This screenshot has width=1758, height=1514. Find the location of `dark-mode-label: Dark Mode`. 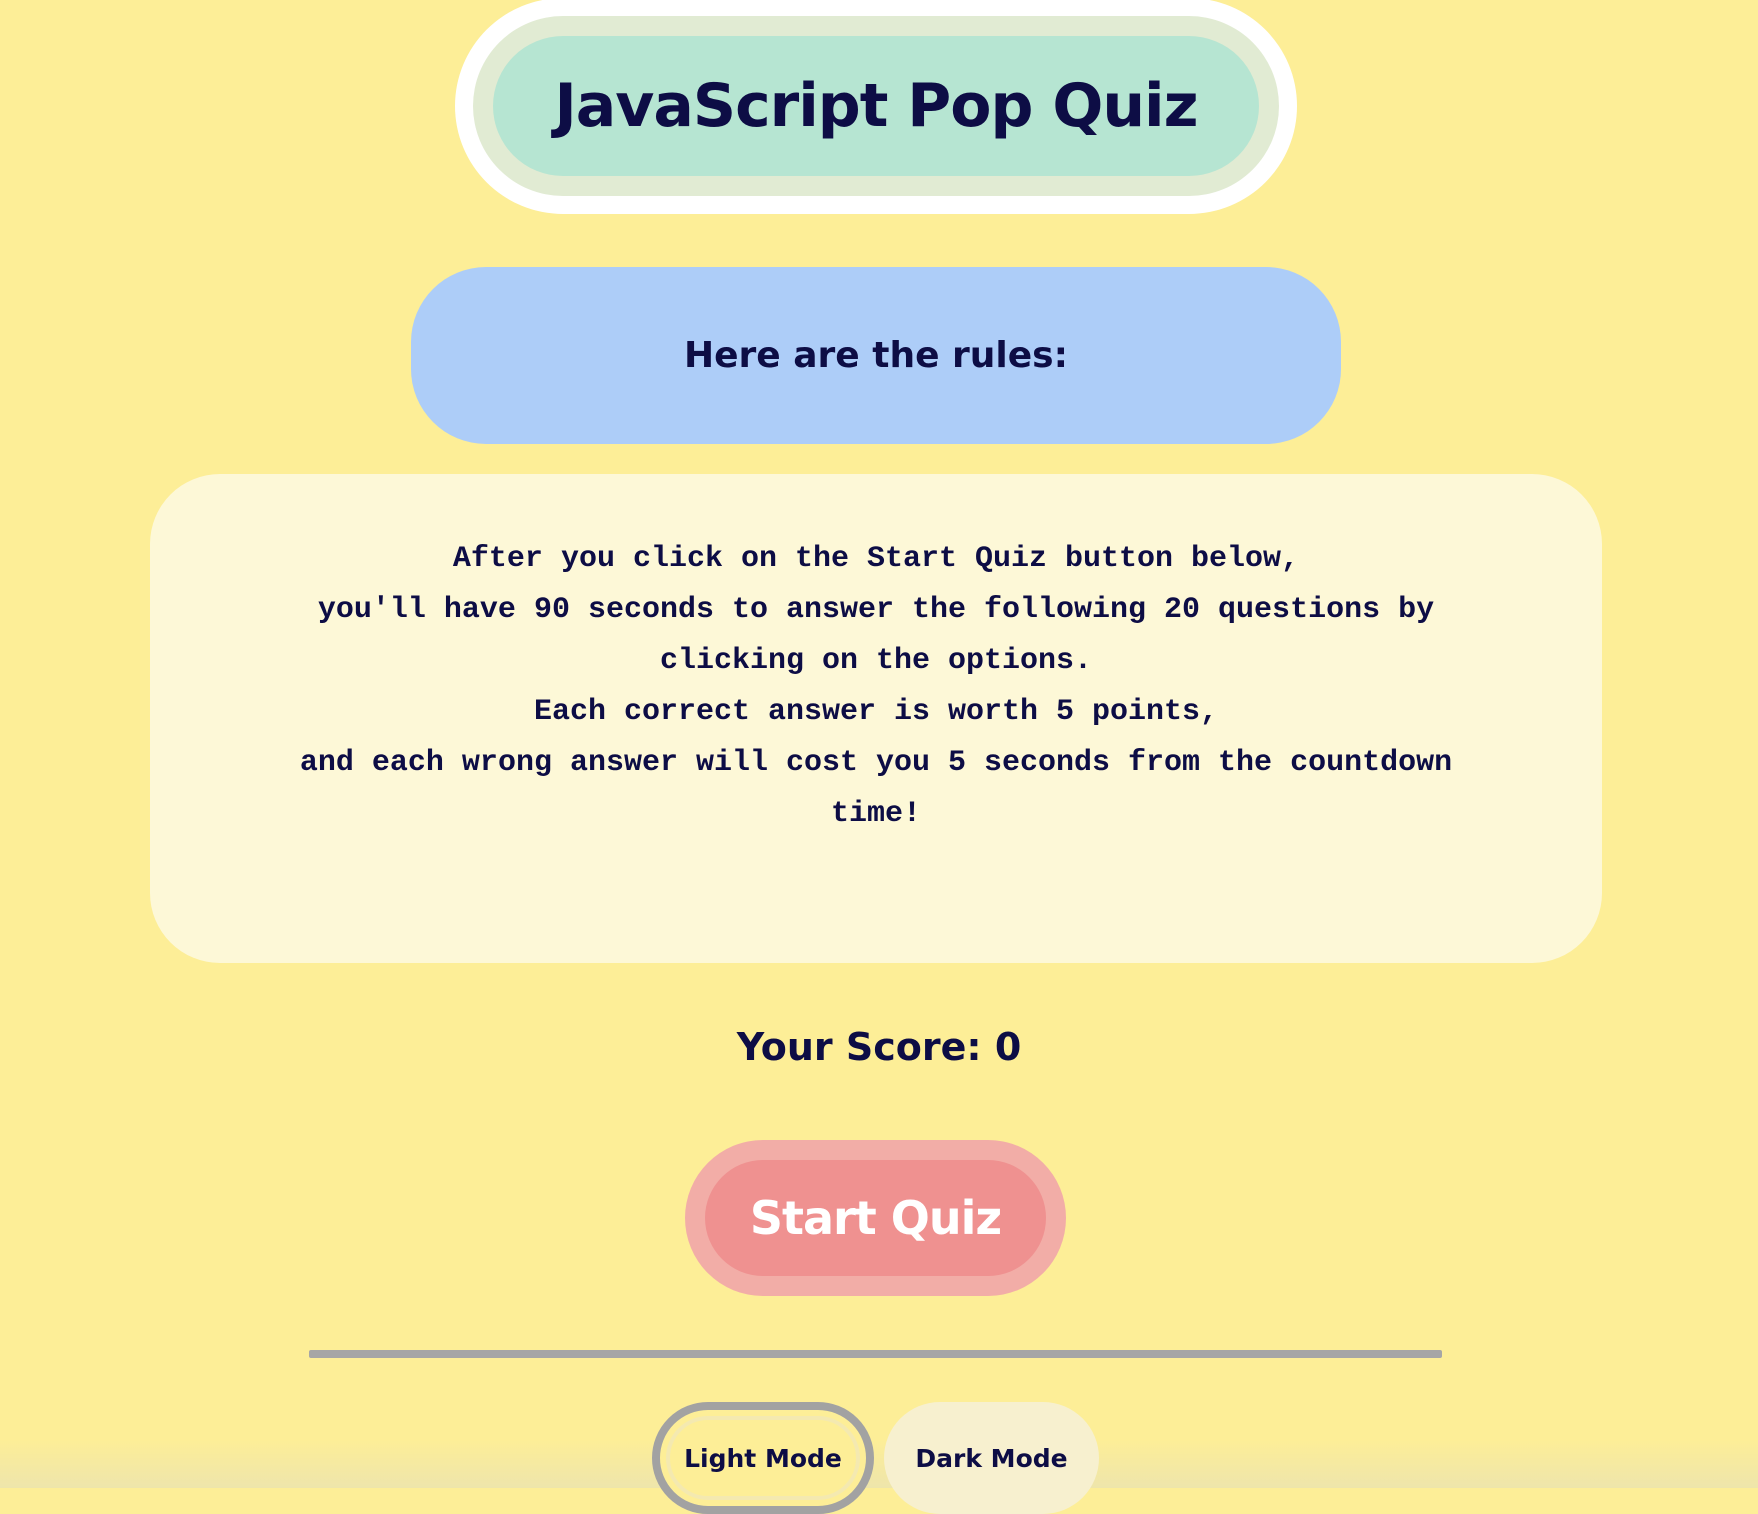

dark-mode-label: Dark Mode is located at coordinates (991, 1458).